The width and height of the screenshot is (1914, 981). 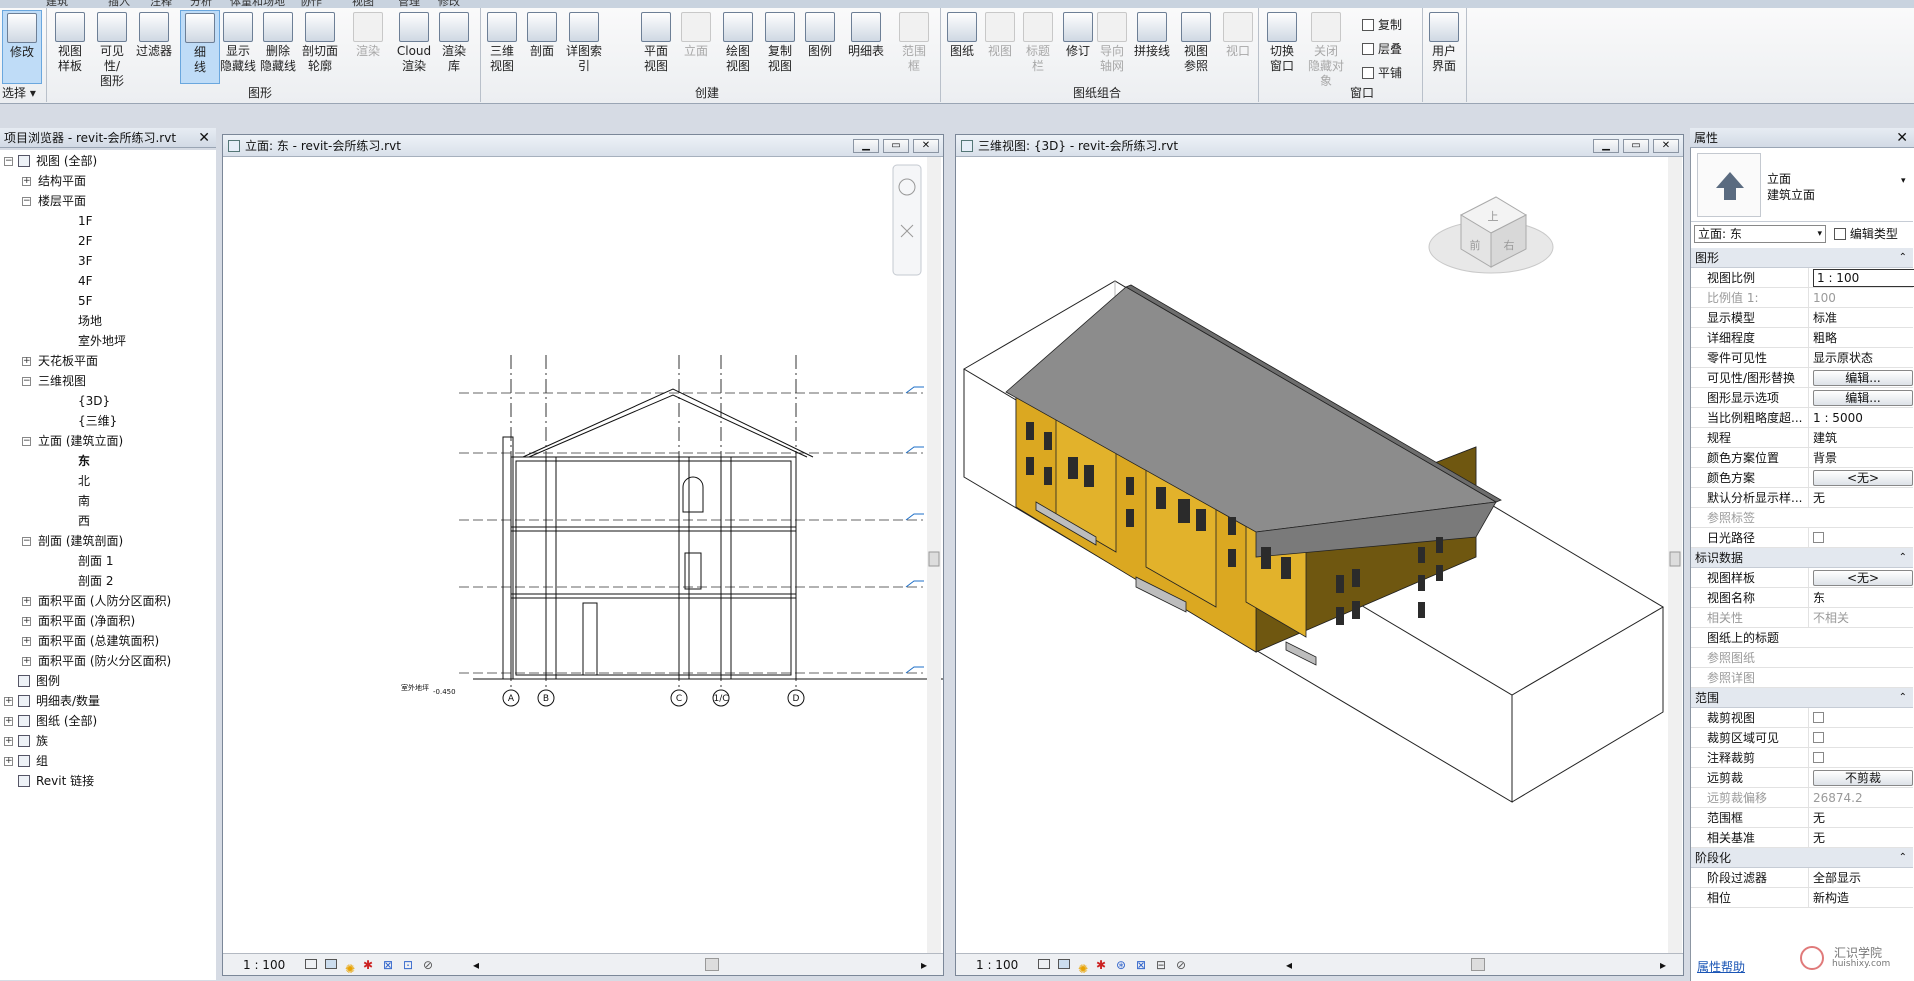 What do you see at coordinates (119, 4) in the screenshot?
I see `ribbon-tab: 插入` at bounding box center [119, 4].